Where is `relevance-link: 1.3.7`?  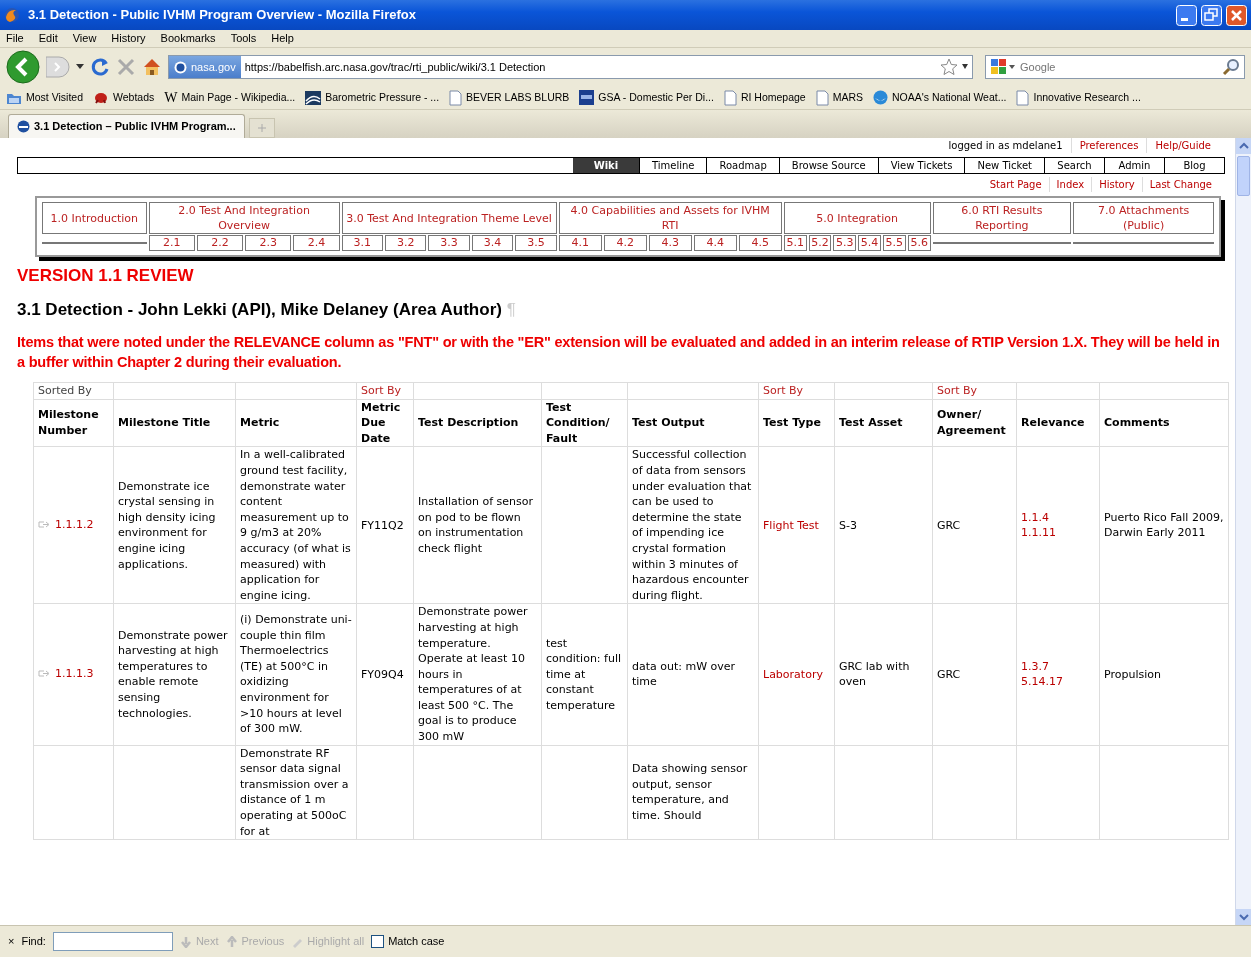 relevance-link: 1.3.7 is located at coordinates (1035, 666).